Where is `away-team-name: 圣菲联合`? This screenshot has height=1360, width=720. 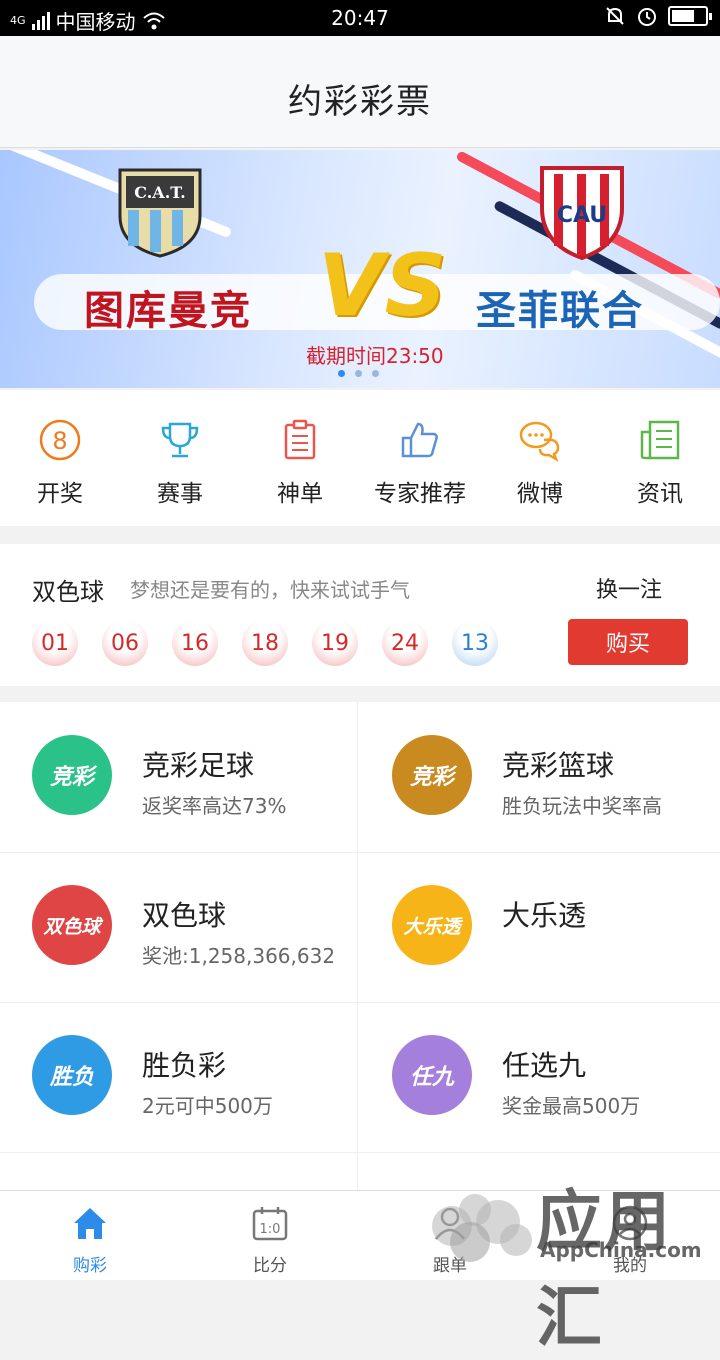 away-team-name: 圣菲联合 is located at coordinates (560, 310).